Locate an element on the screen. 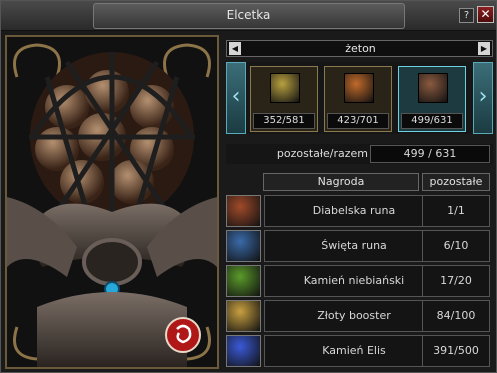  token-slot: 423/701 is located at coordinates (358, 99).